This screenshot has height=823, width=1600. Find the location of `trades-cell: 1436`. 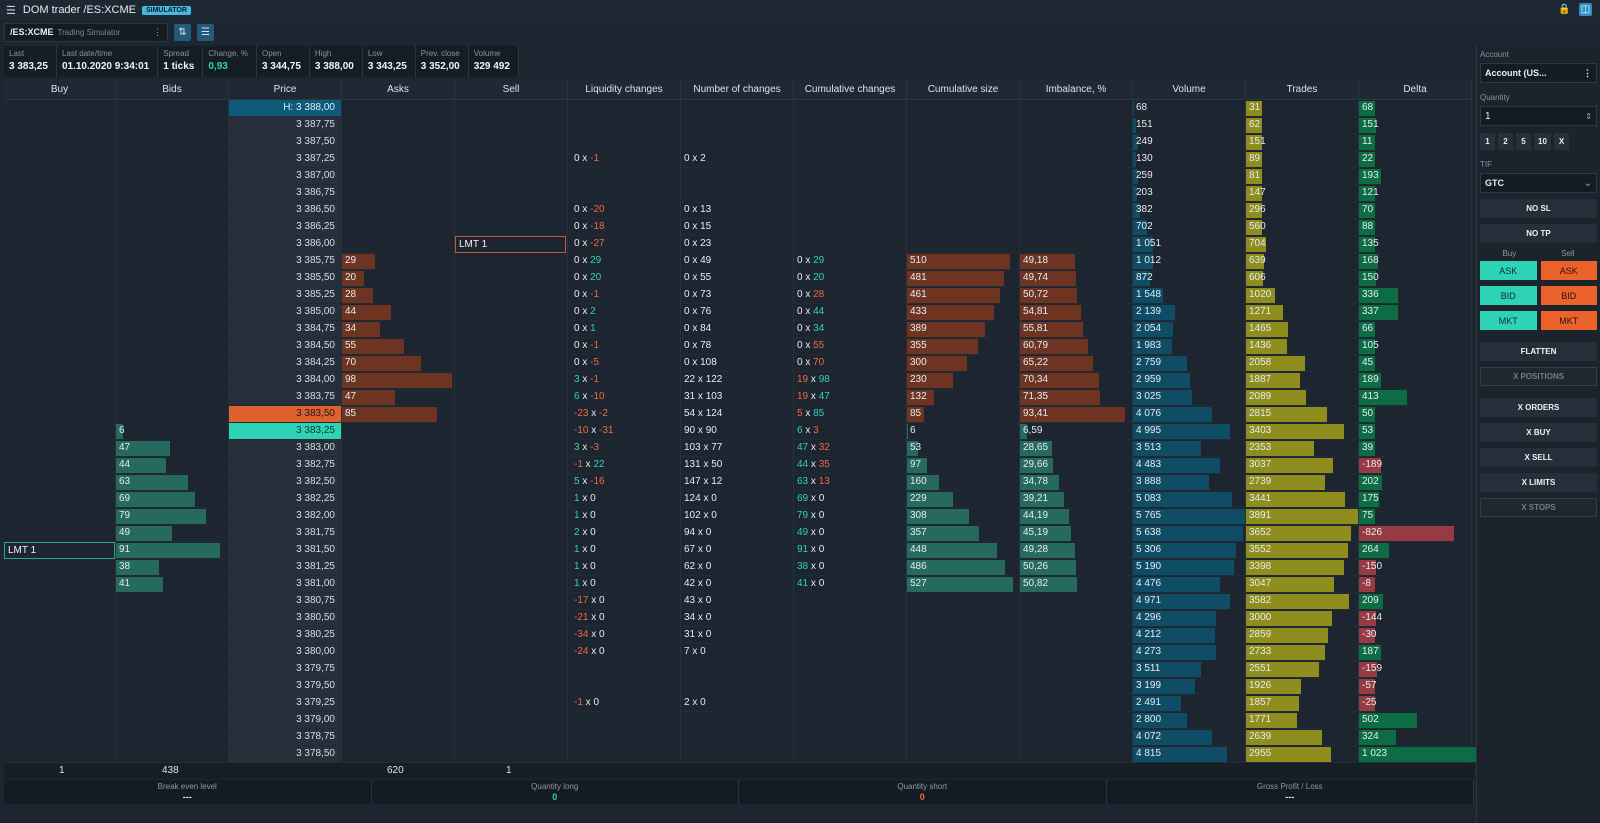

trades-cell: 1436 is located at coordinates (1302, 346).